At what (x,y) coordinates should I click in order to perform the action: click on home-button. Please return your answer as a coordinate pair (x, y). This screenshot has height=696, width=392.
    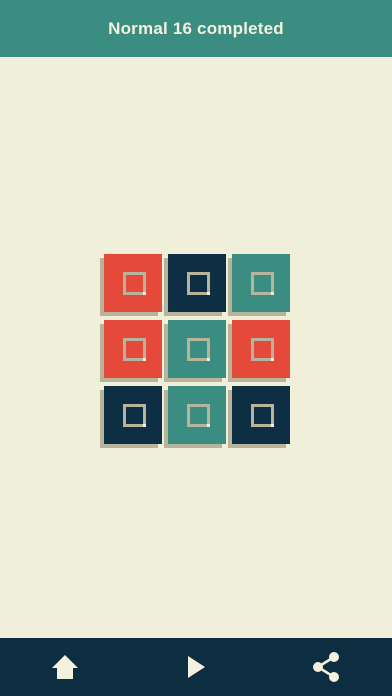
    Looking at the image, I should click on (65, 667).